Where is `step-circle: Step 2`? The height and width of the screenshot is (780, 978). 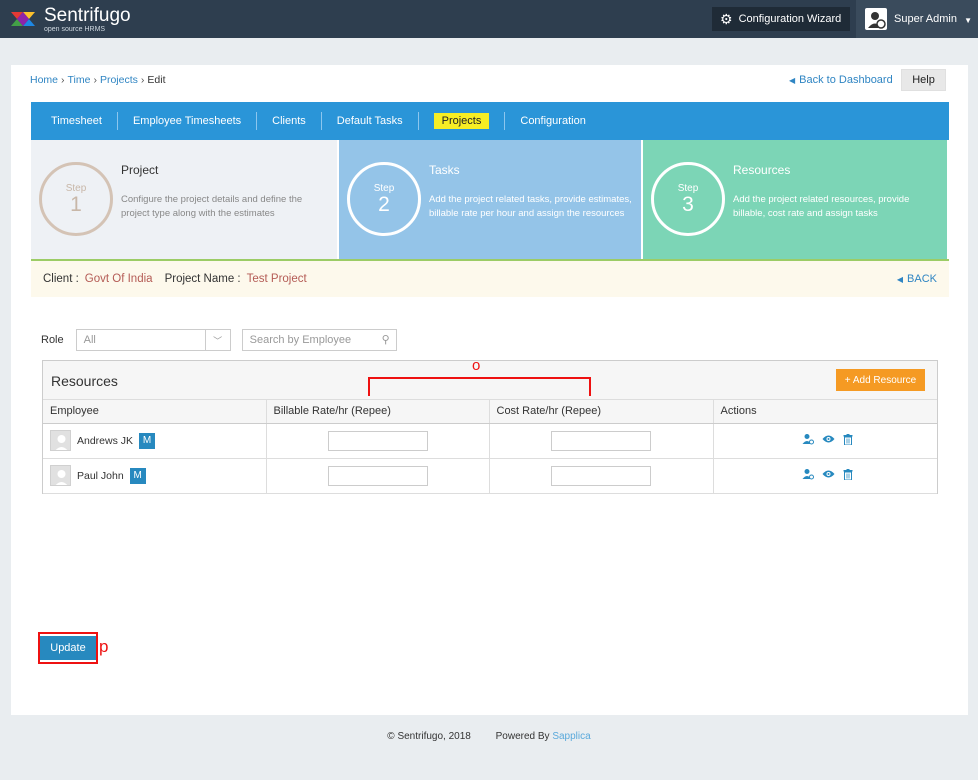
step-circle: Step 2 is located at coordinates (384, 199).